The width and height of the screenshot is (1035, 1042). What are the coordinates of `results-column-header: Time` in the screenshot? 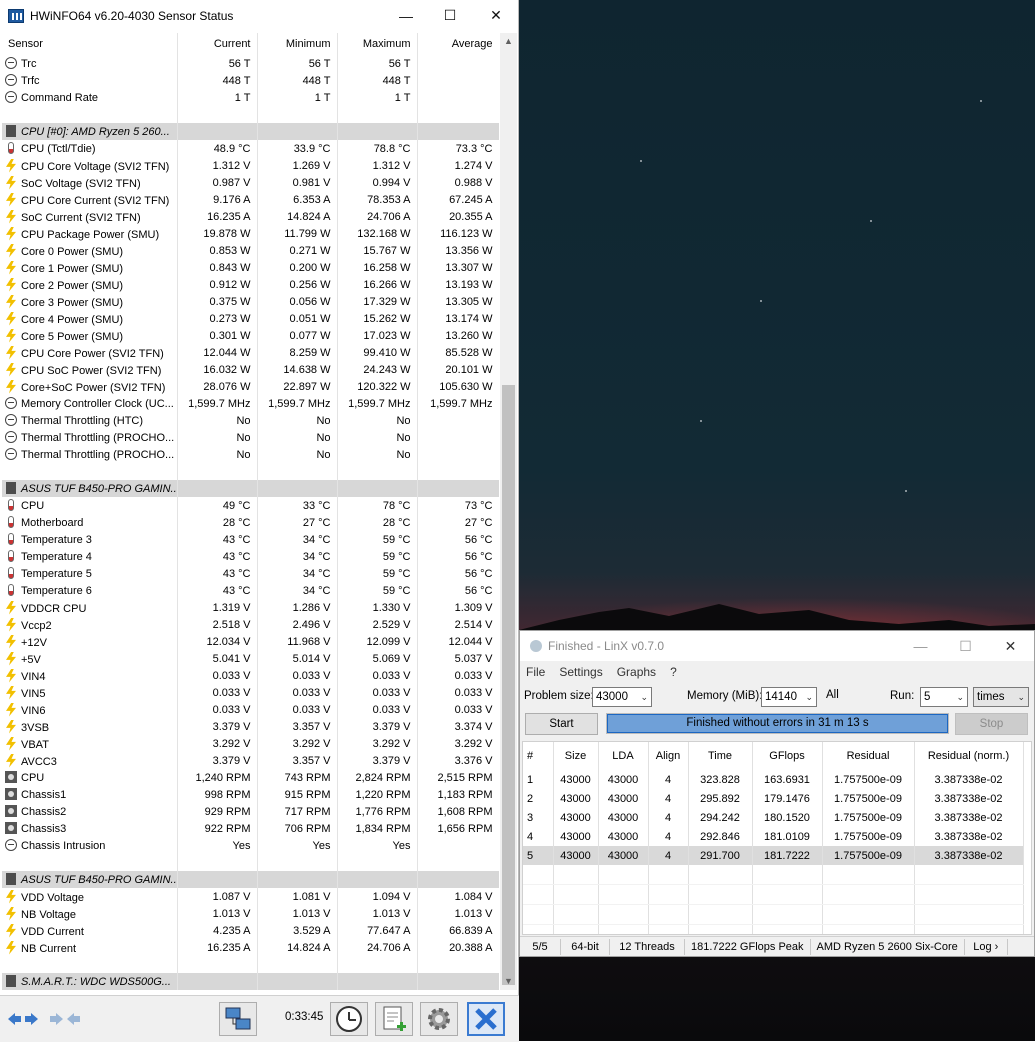 It's located at (720, 756).